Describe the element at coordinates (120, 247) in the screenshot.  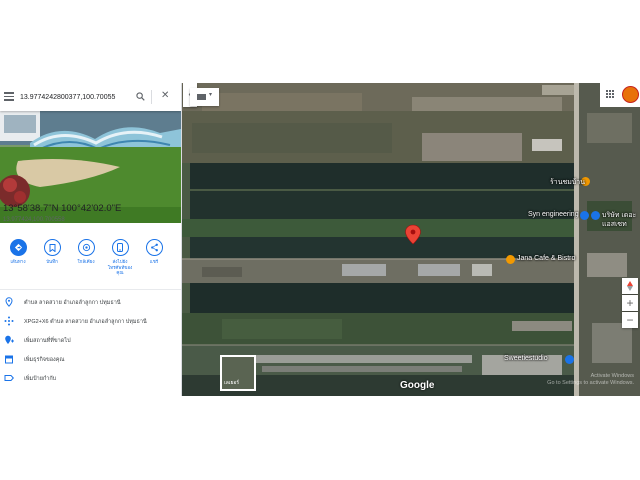
I see `phone-icon` at that location.